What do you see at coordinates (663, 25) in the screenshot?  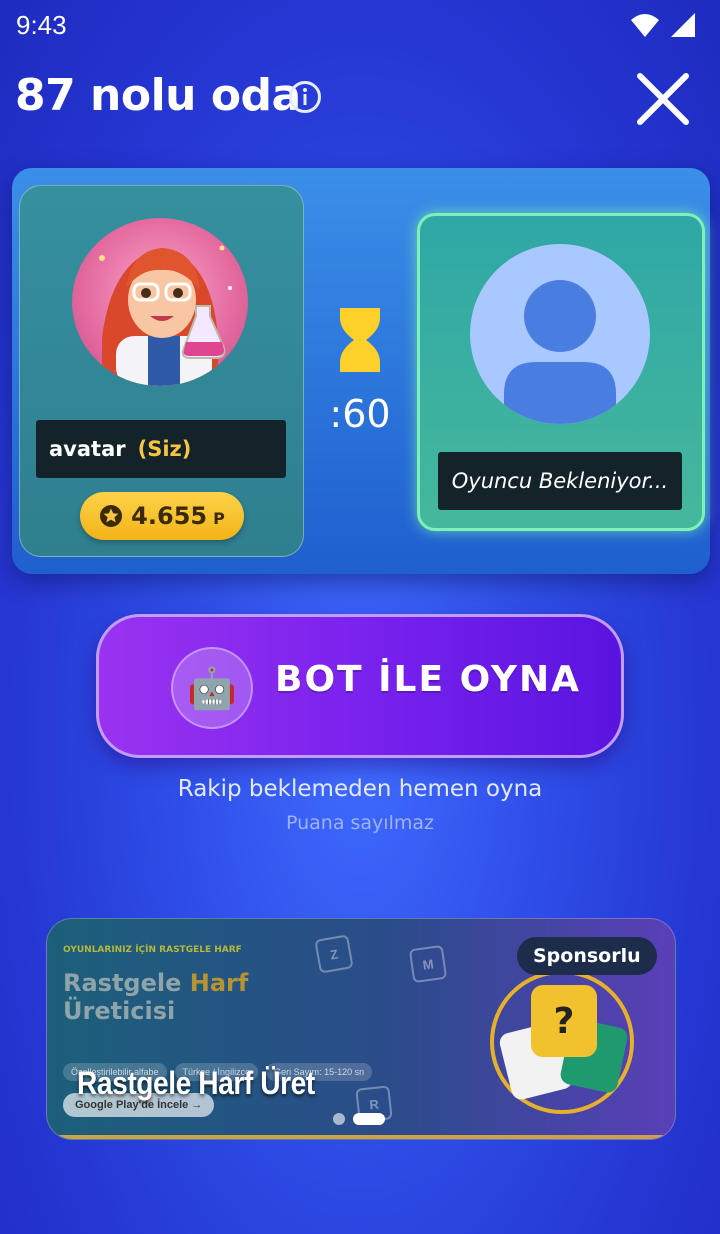 I see `status-icons` at bounding box center [663, 25].